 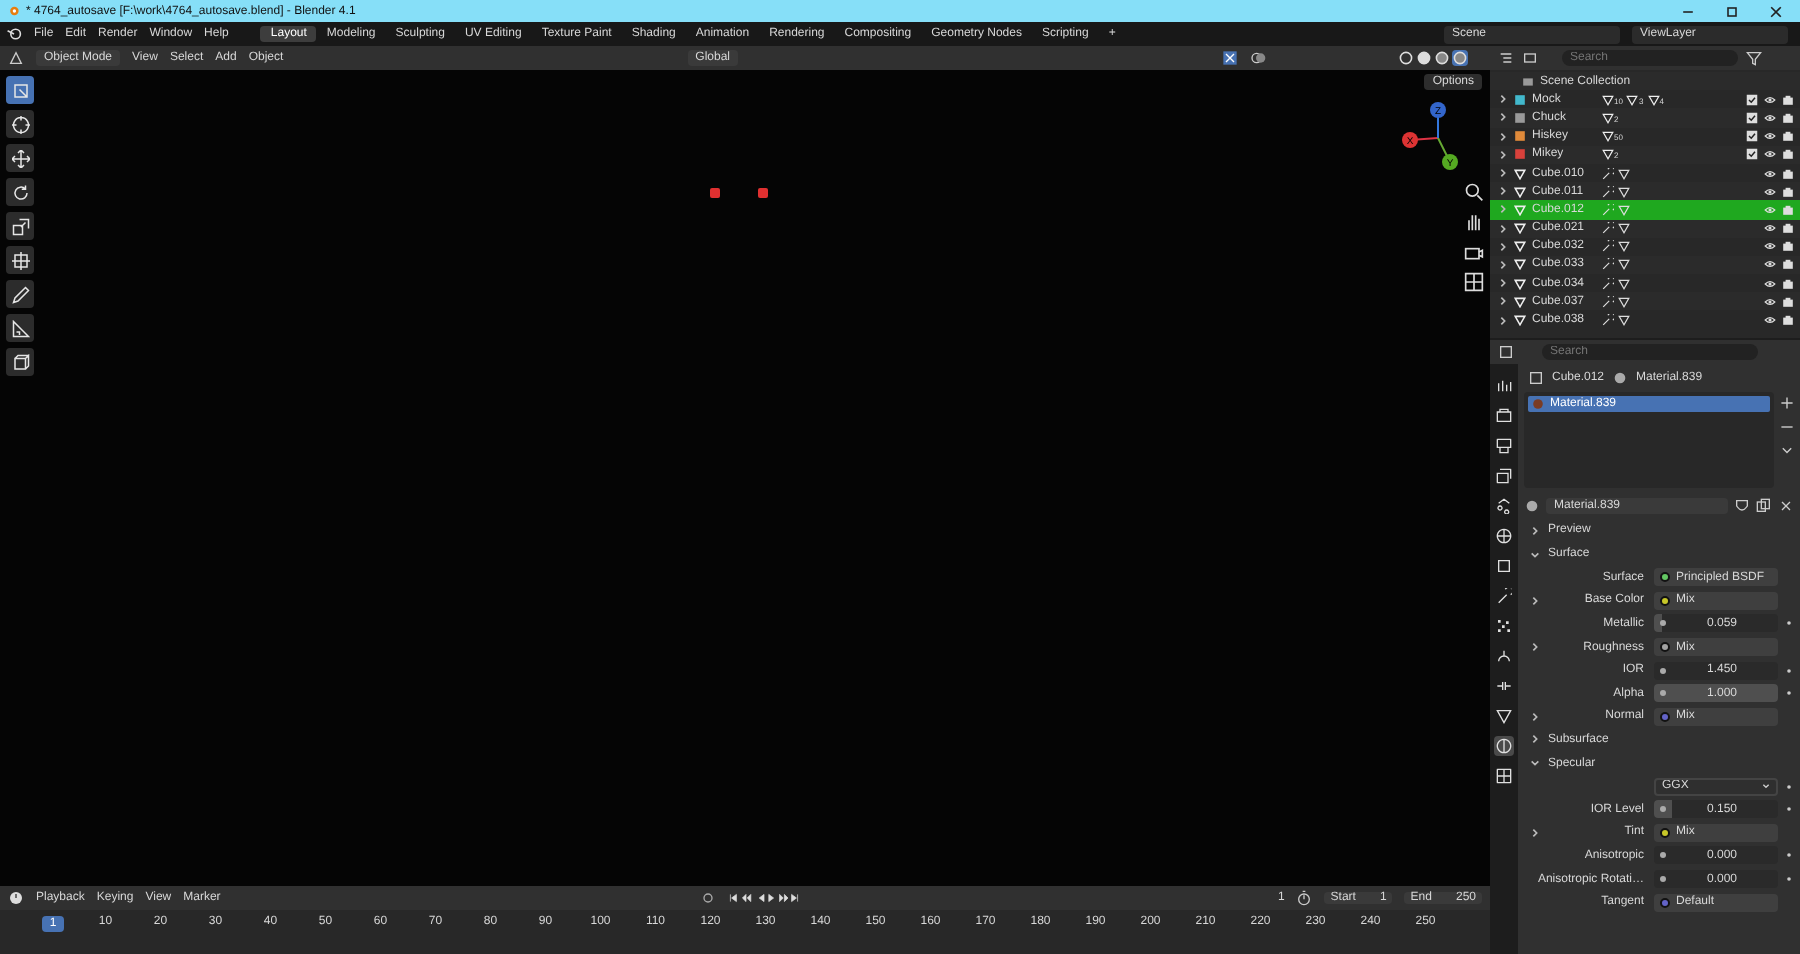 I want to click on world-tab-icon, so click(x=1504, y=536).